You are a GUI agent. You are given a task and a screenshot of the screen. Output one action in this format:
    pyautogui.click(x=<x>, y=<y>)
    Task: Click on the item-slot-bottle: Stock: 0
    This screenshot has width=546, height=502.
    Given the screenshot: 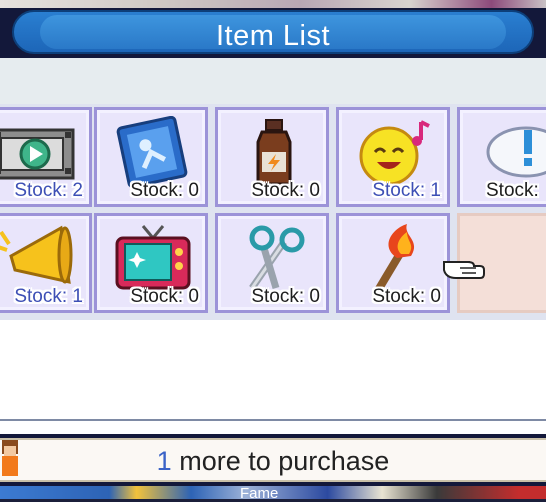 What is the action you would take?
    pyautogui.click(x=272, y=157)
    